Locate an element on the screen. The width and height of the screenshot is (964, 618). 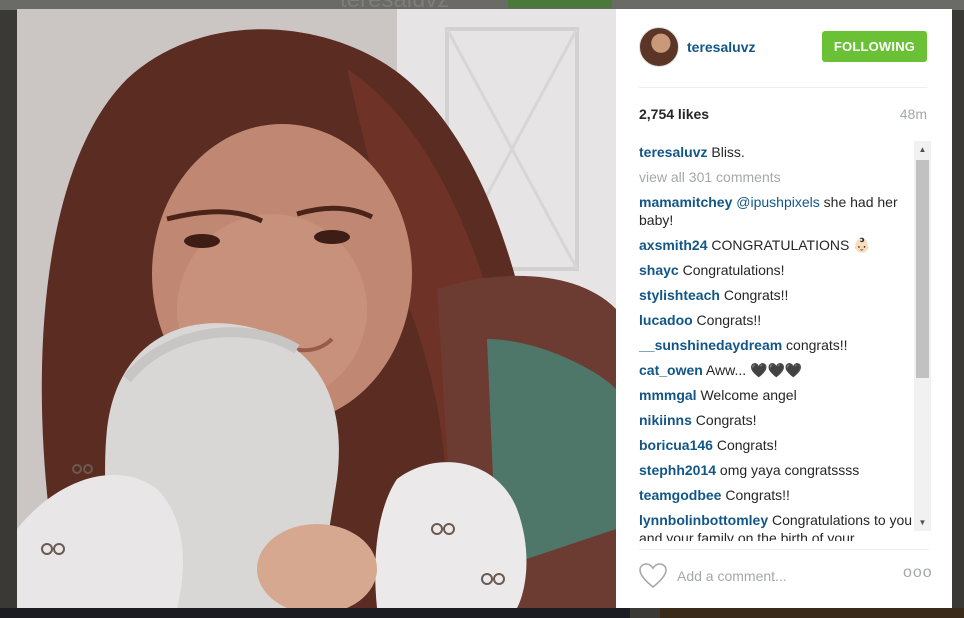
comment-username: axsmith24 is located at coordinates (673, 245).